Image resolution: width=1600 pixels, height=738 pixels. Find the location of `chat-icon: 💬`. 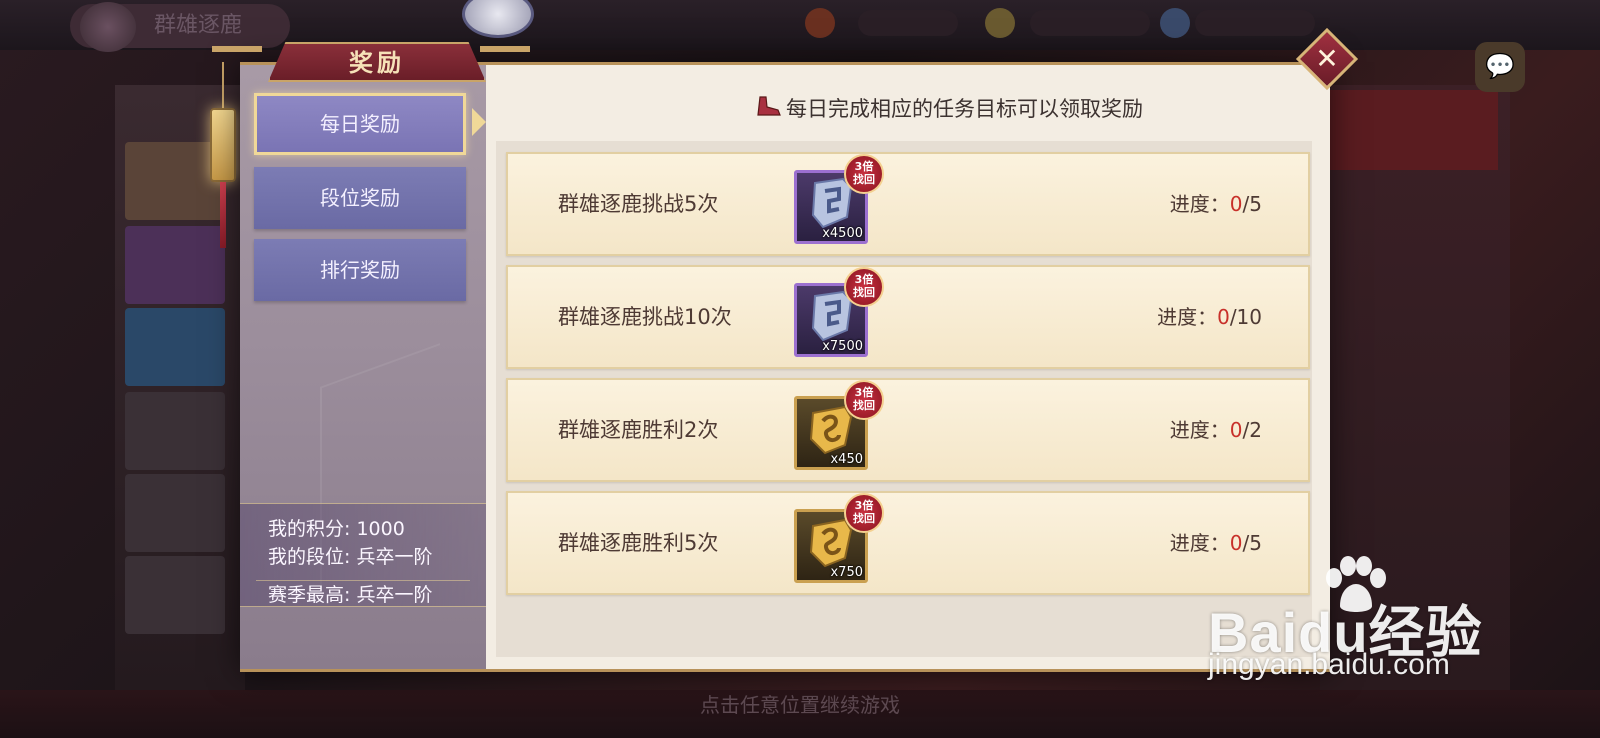

chat-icon: 💬 is located at coordinates (1500, 67).